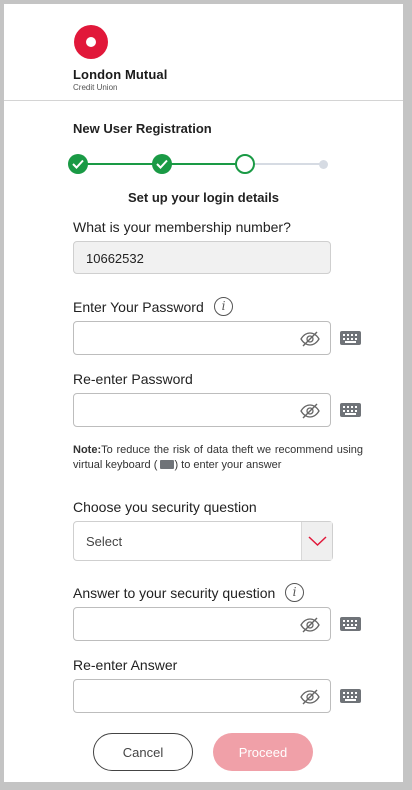 This screenshot has height=790, width=412. What do you see at coordinates (95, 87) in the screenshot?
I see `brand-subtitle: Credit Union` at bounding box center [95, 87].